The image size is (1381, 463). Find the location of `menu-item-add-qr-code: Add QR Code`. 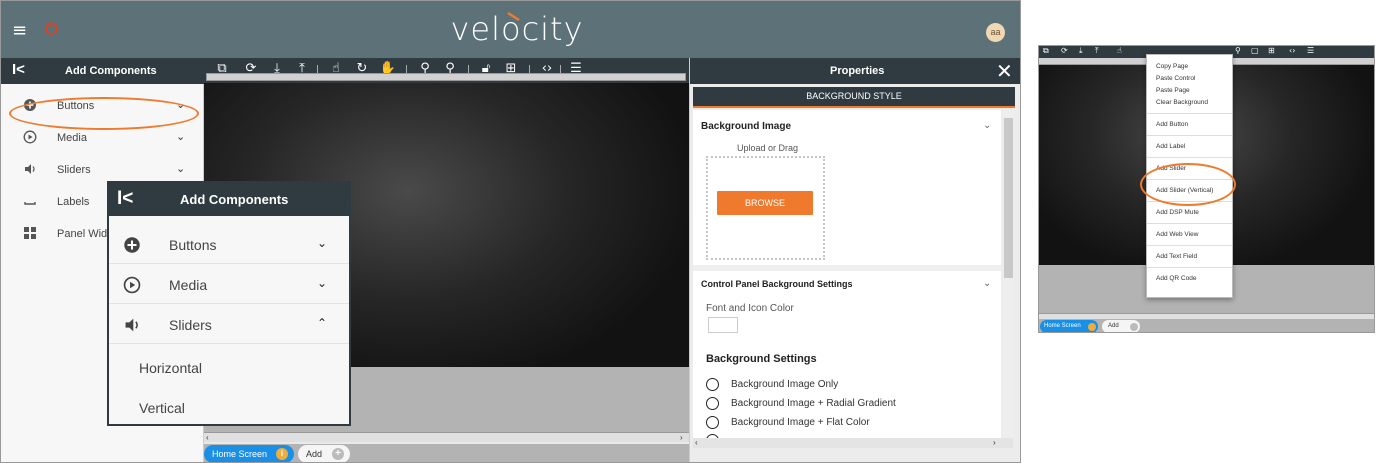

menu-item-add-qr-code: Add QR Code is located at coordinates (1176, 278).